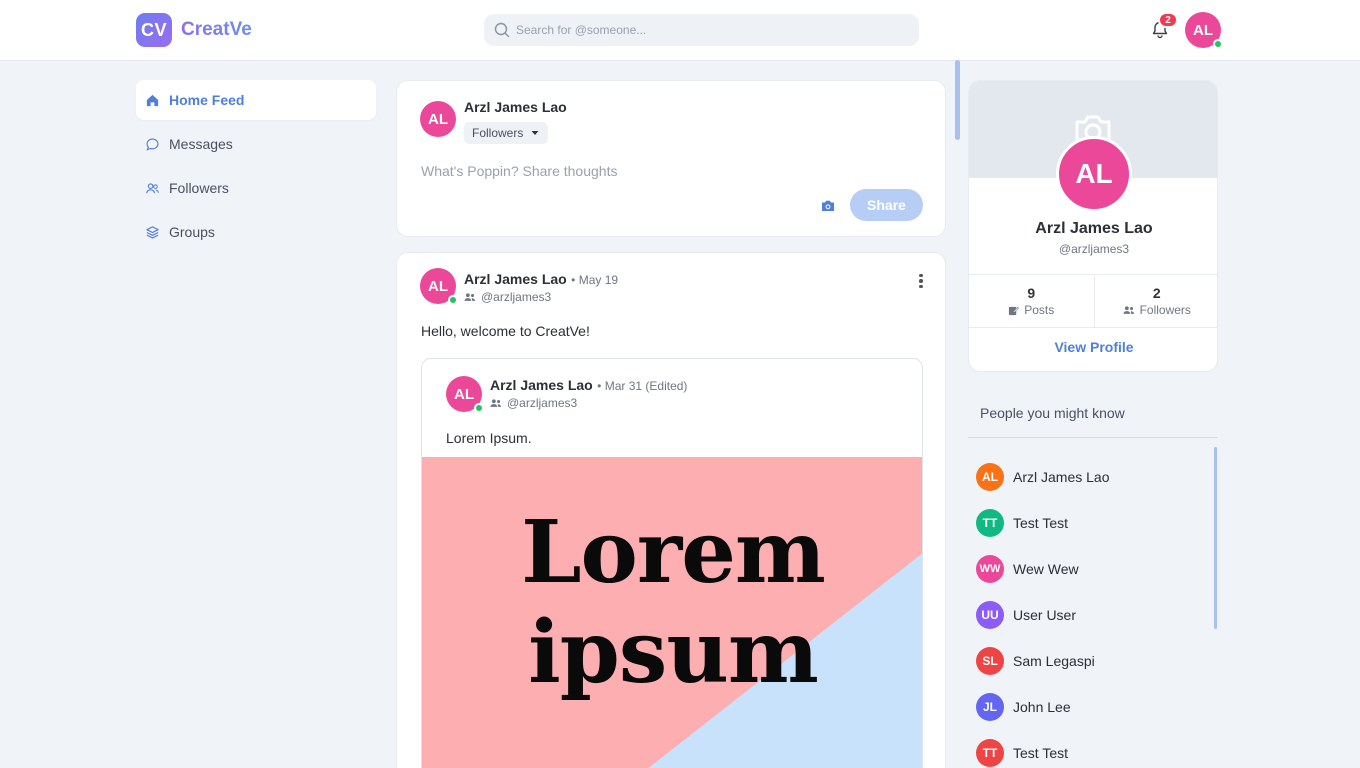 The width and height of the screenshot is (1360, 768). I want to click on composer-avatar-initials: AL, so click(438, 119).